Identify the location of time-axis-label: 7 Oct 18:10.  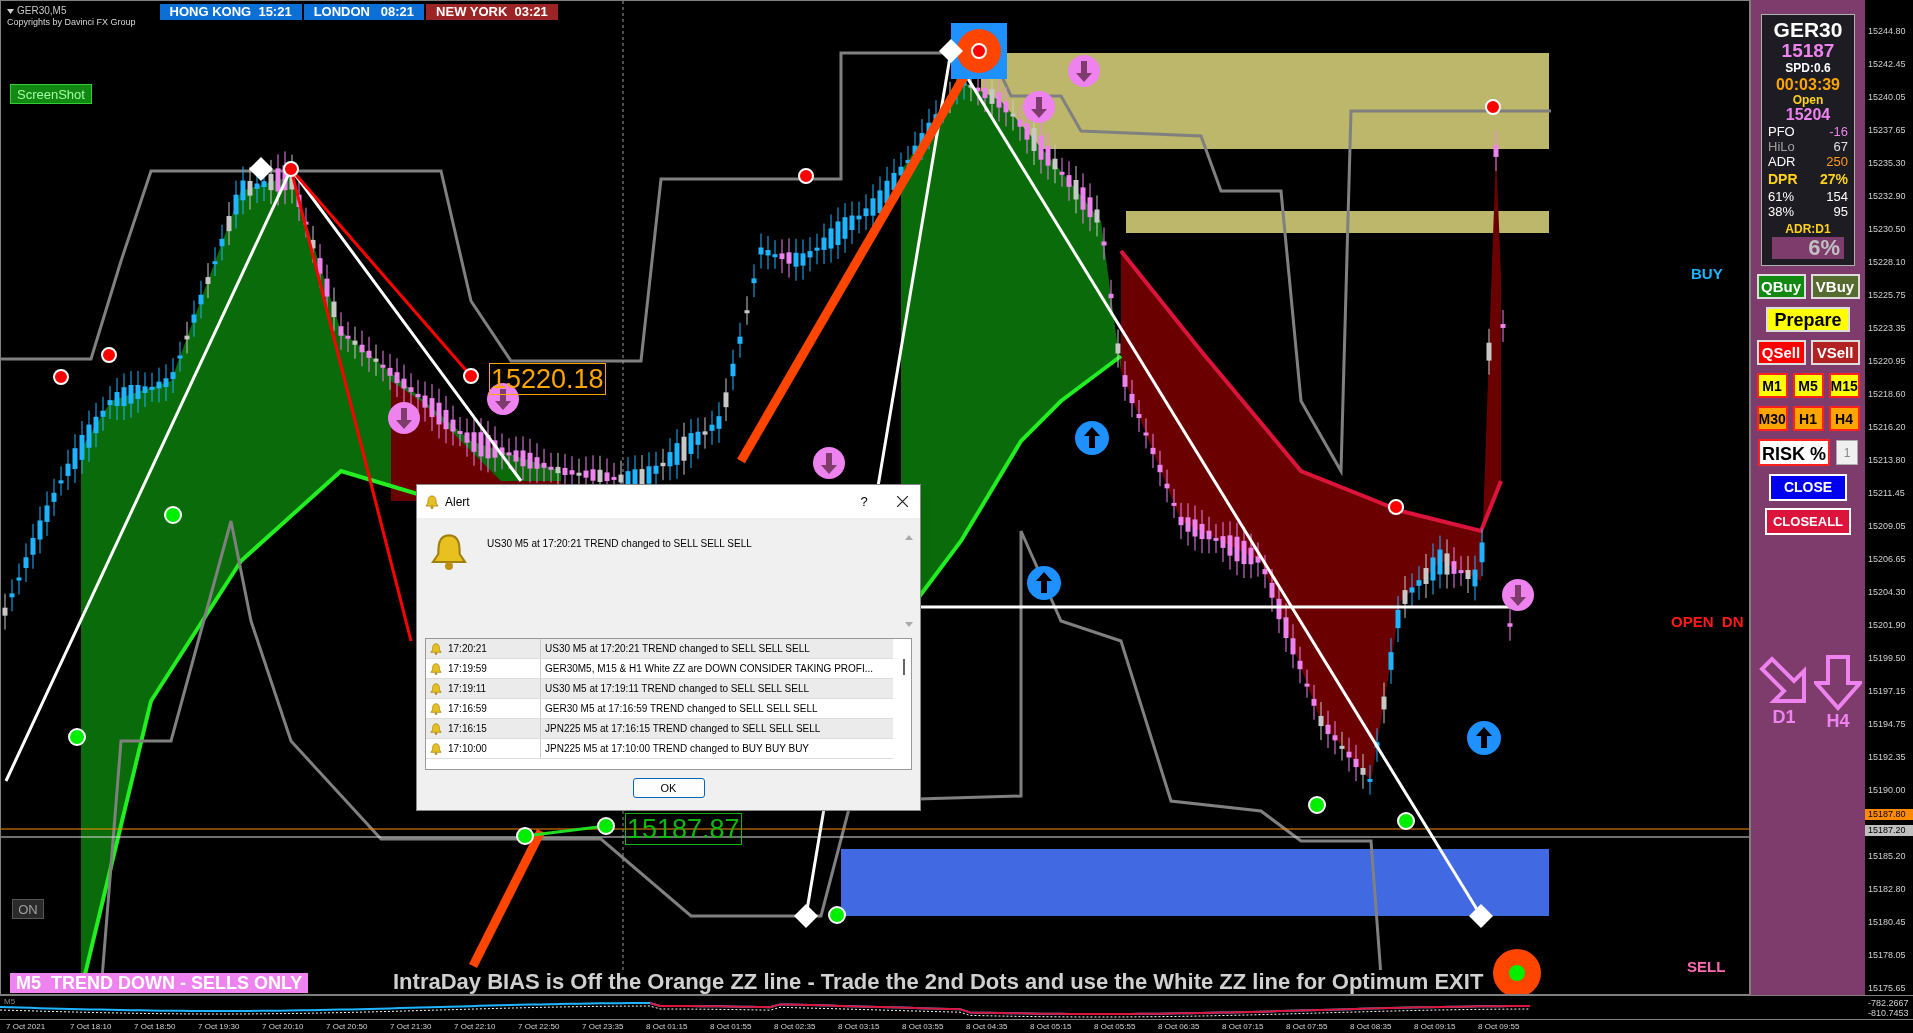
(91, 1027).